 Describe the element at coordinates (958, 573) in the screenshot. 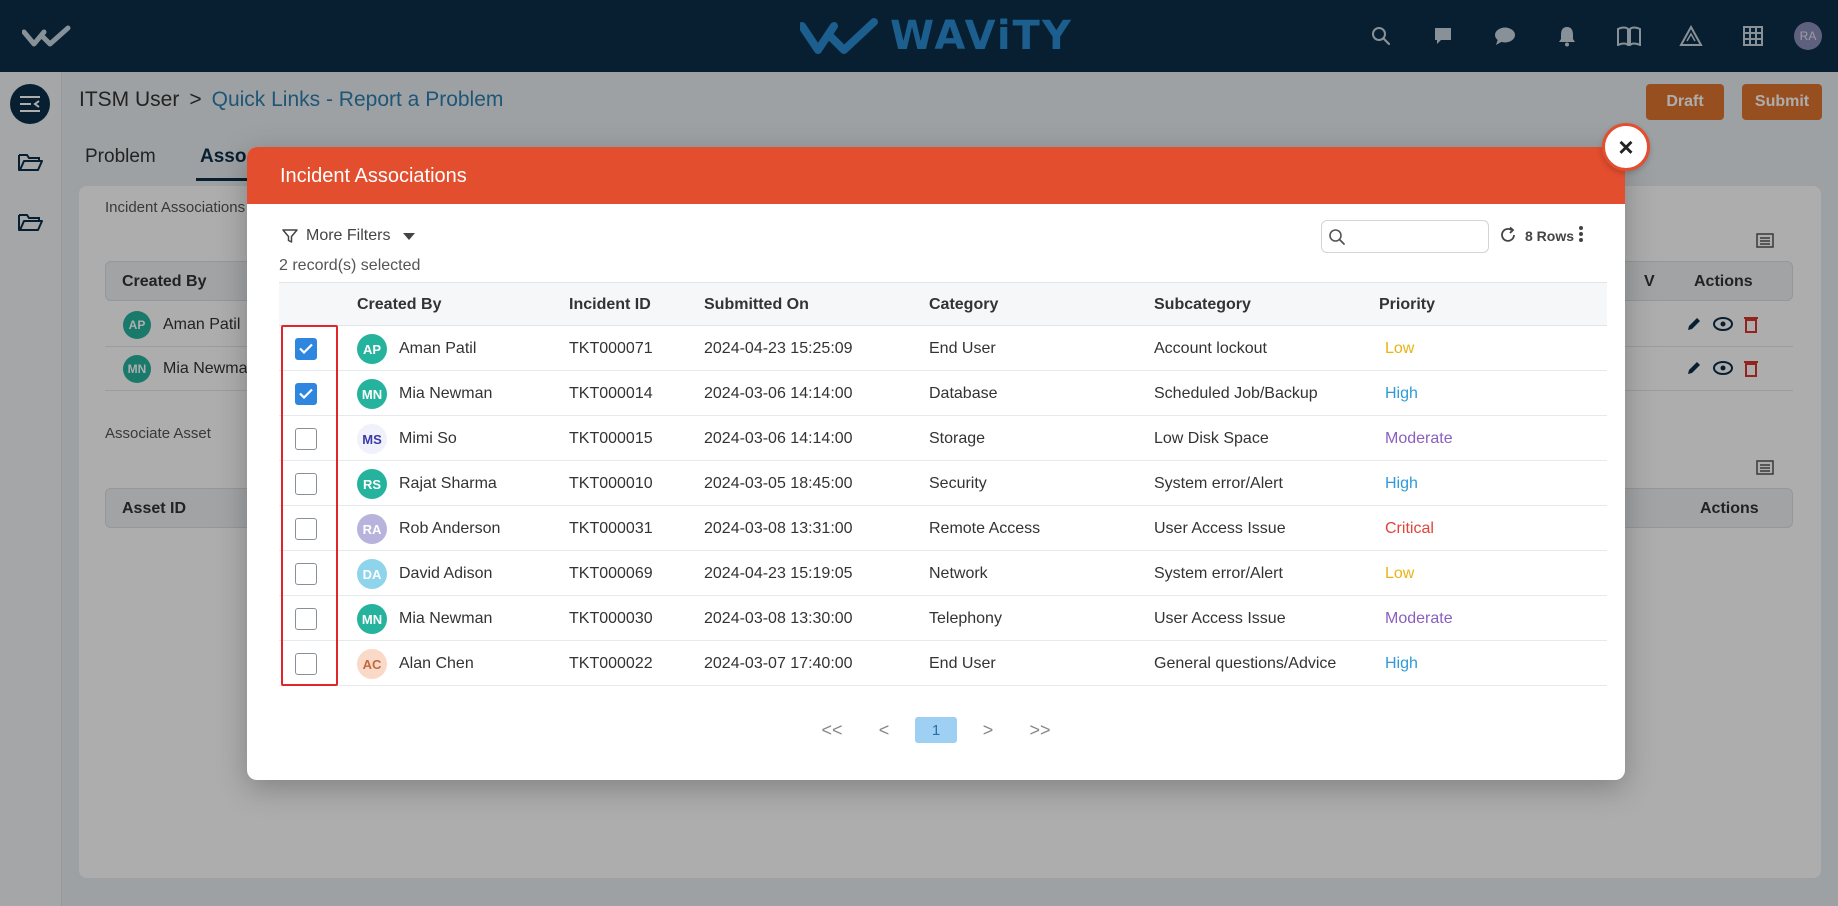

I see `category: Network` at that location.